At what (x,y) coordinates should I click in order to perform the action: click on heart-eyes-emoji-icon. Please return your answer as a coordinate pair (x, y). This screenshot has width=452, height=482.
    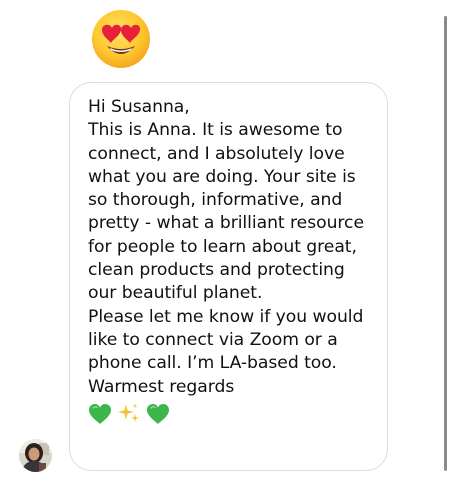
    Looking at the image, I should click on (121, 39).